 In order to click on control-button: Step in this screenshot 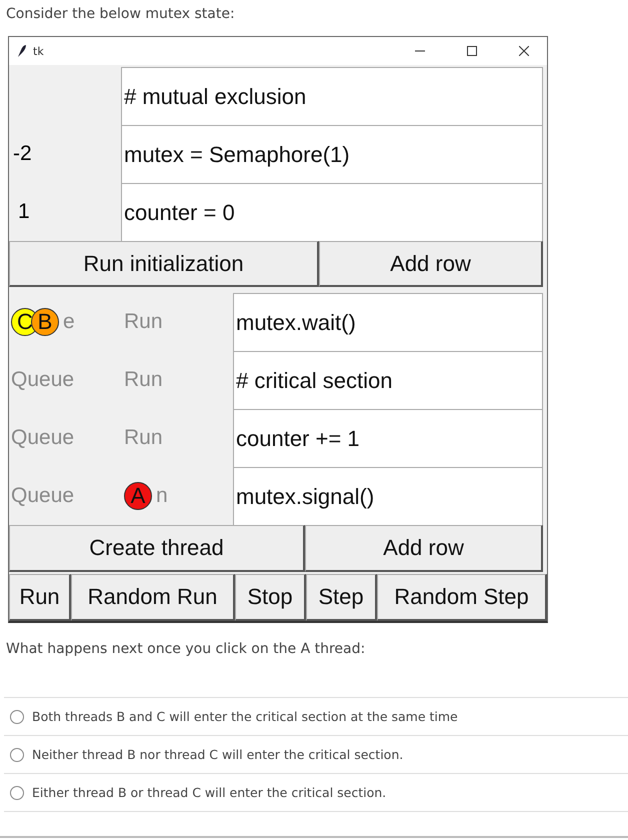, I will do `click(341, 597)`.